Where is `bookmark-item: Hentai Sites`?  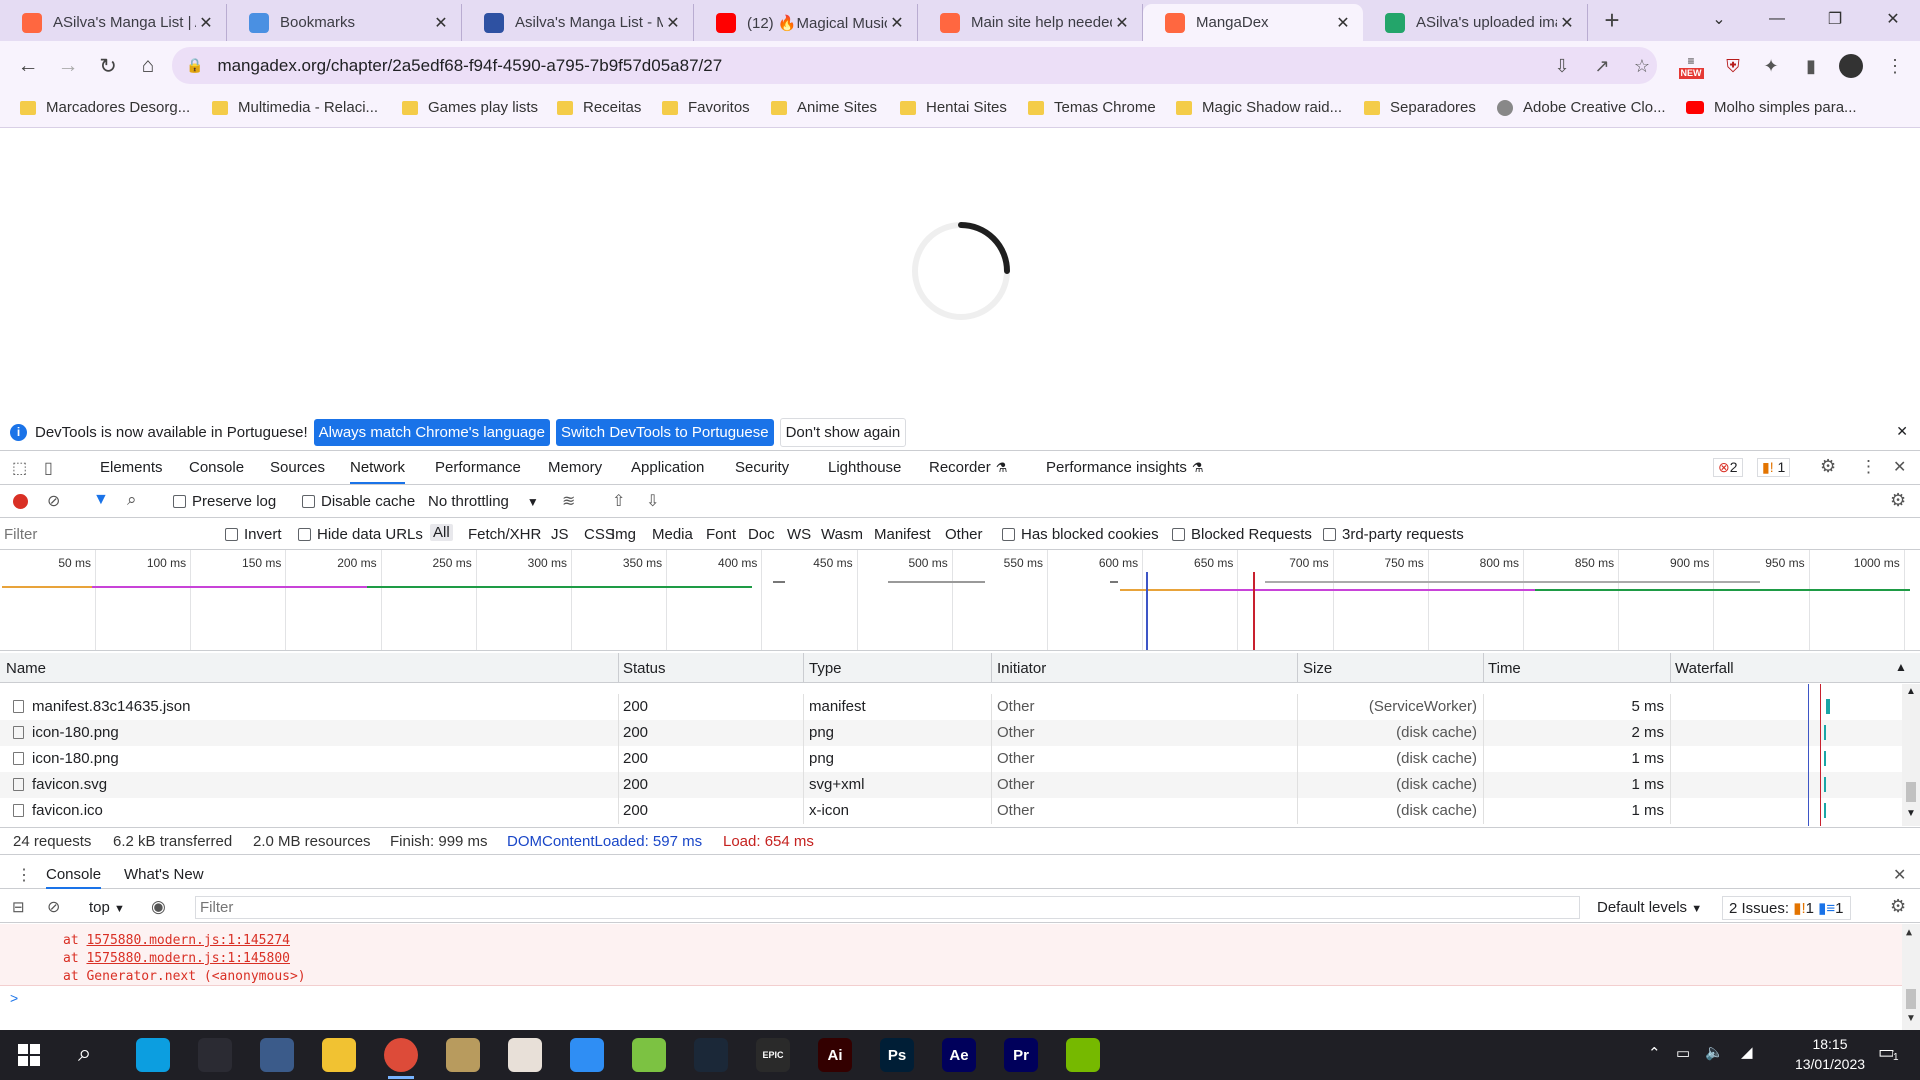 bookmark-item: Hentai Sites is located at coordinates (953, 107).